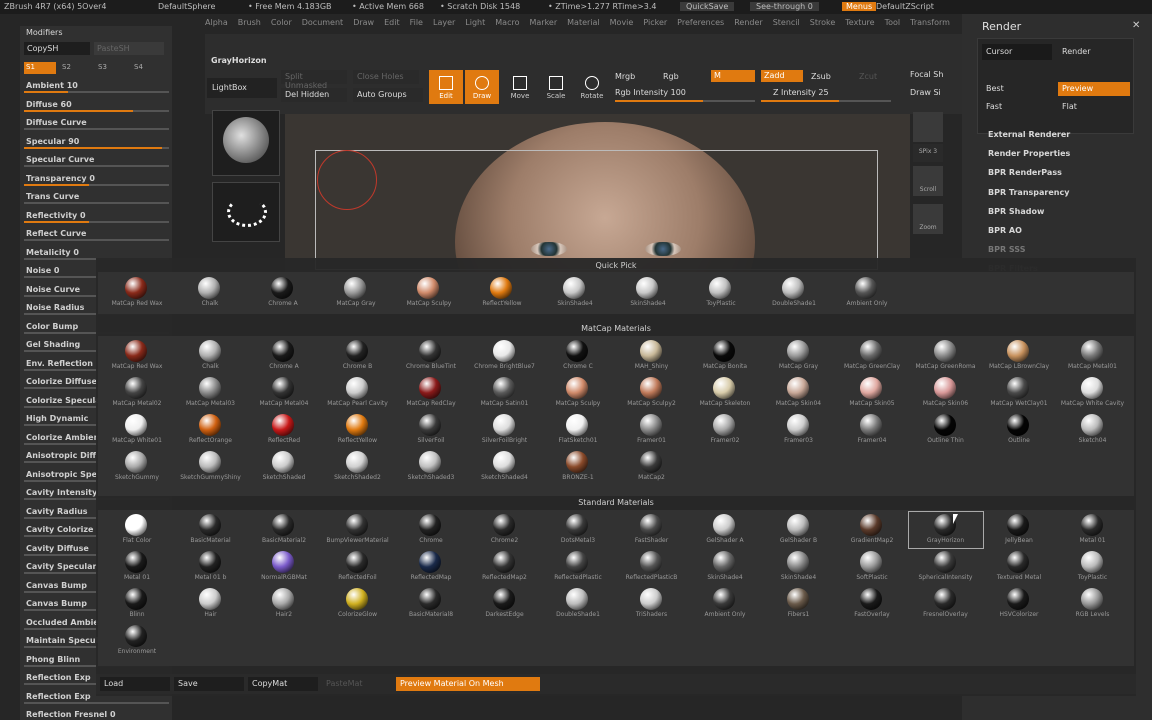  Describe the element at coordinates (652, 467) in the screenshot. I see `material-swatch: MatCap2` at that location.